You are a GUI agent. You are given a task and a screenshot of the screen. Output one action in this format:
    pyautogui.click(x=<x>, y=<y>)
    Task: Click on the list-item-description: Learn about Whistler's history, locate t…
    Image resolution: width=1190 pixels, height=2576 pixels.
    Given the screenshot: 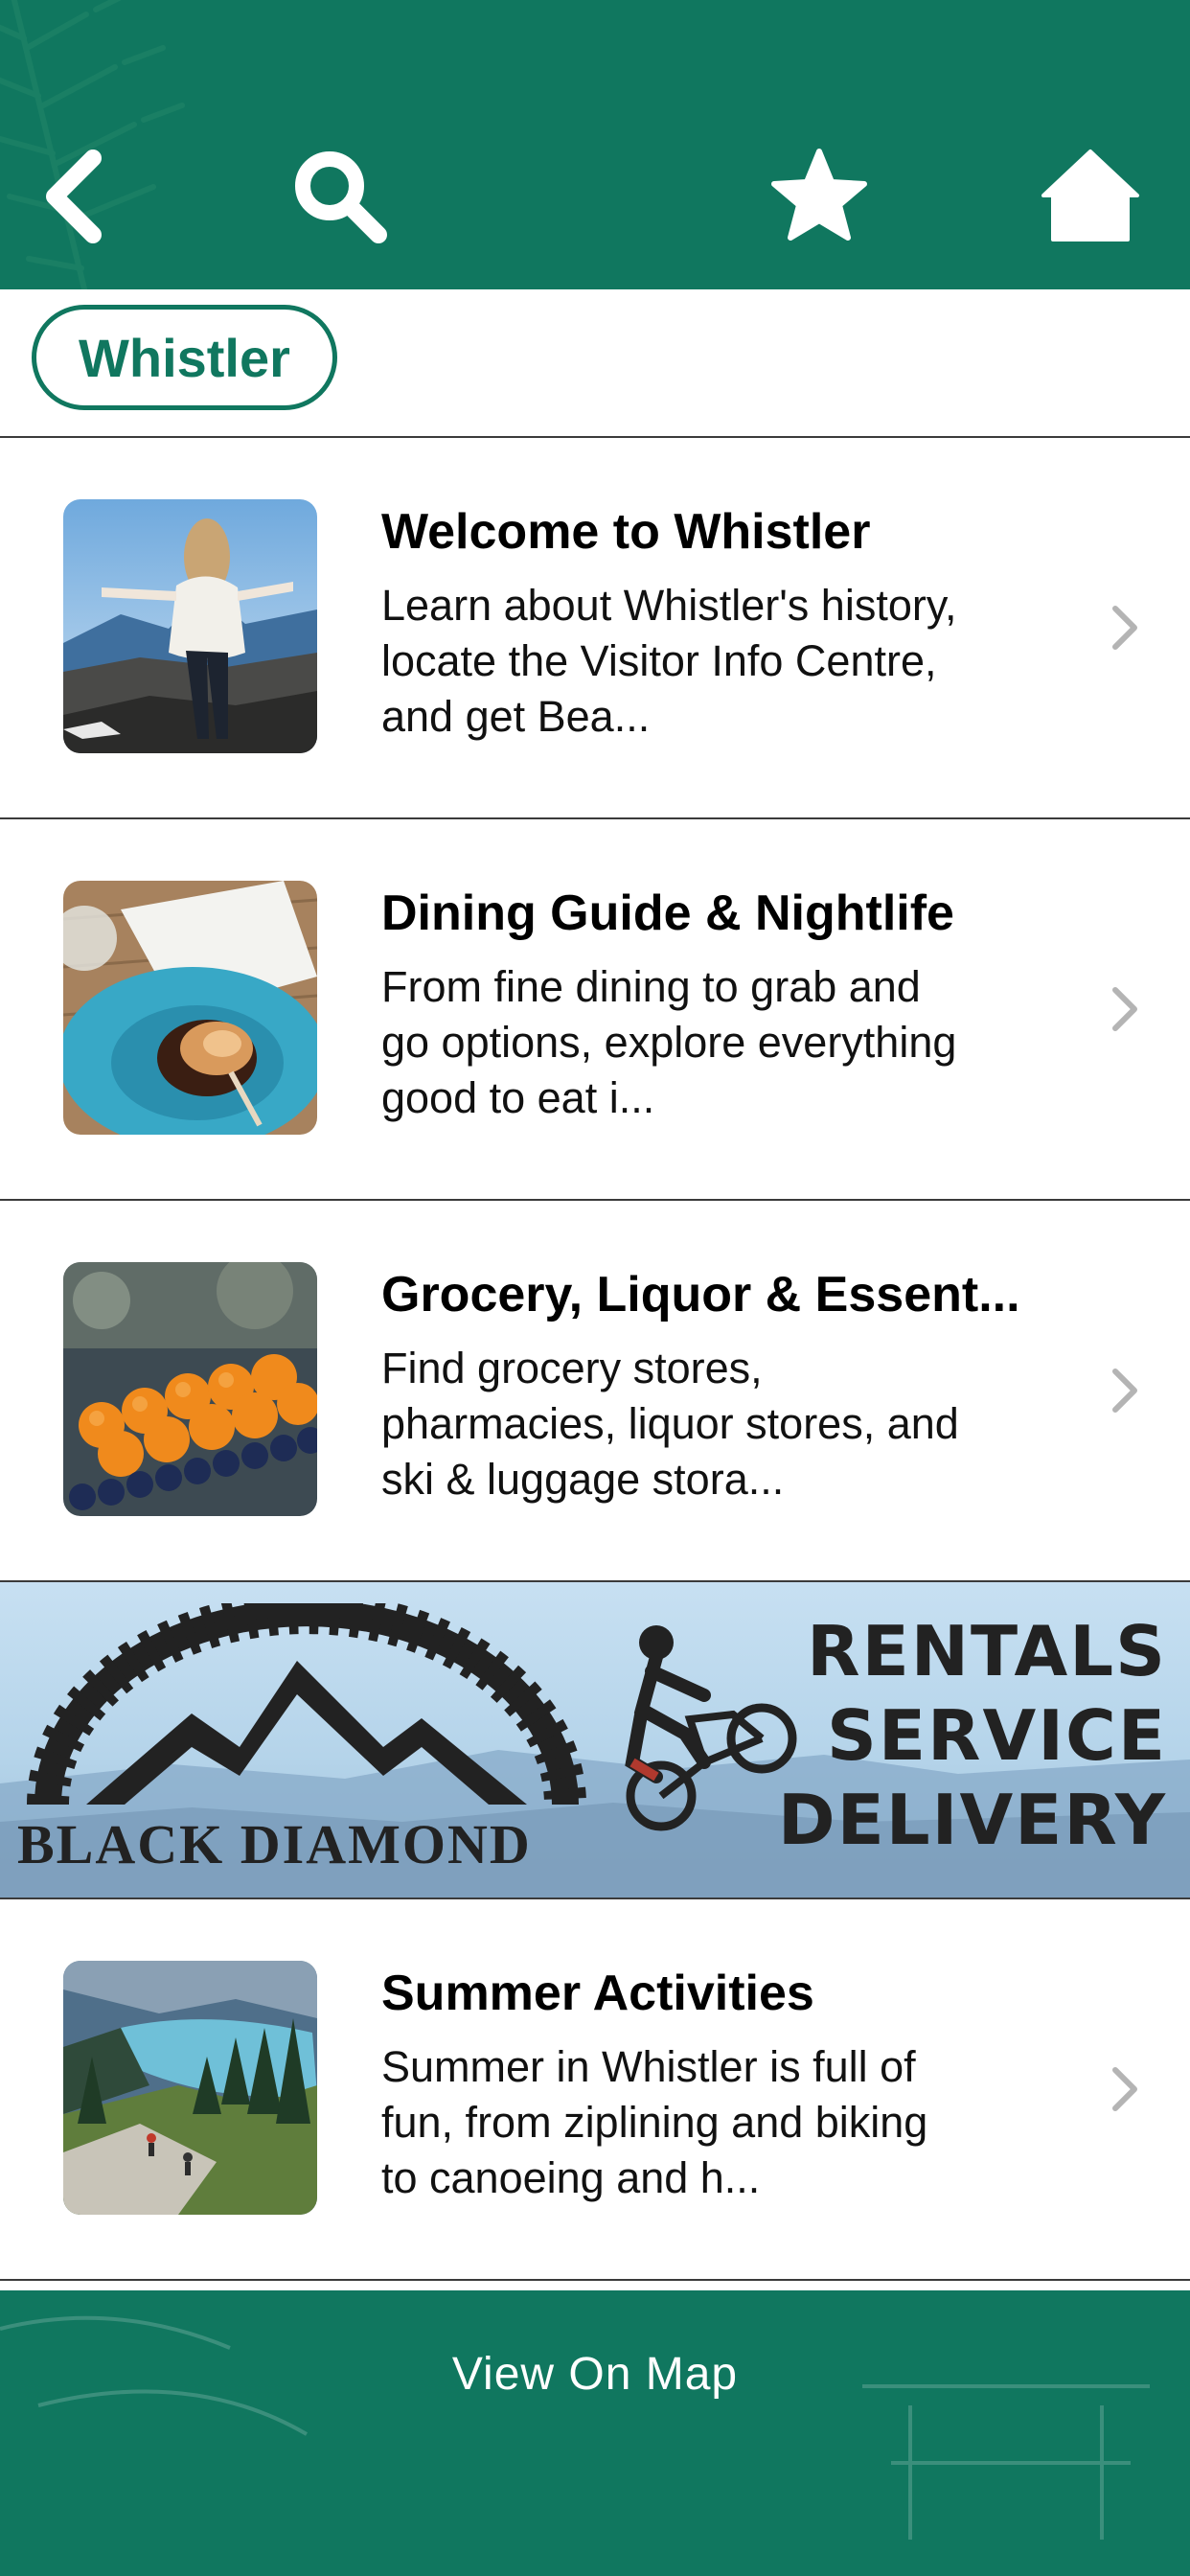 What is the action you would take?
    pyautogui.click(x=669, y=661)
    